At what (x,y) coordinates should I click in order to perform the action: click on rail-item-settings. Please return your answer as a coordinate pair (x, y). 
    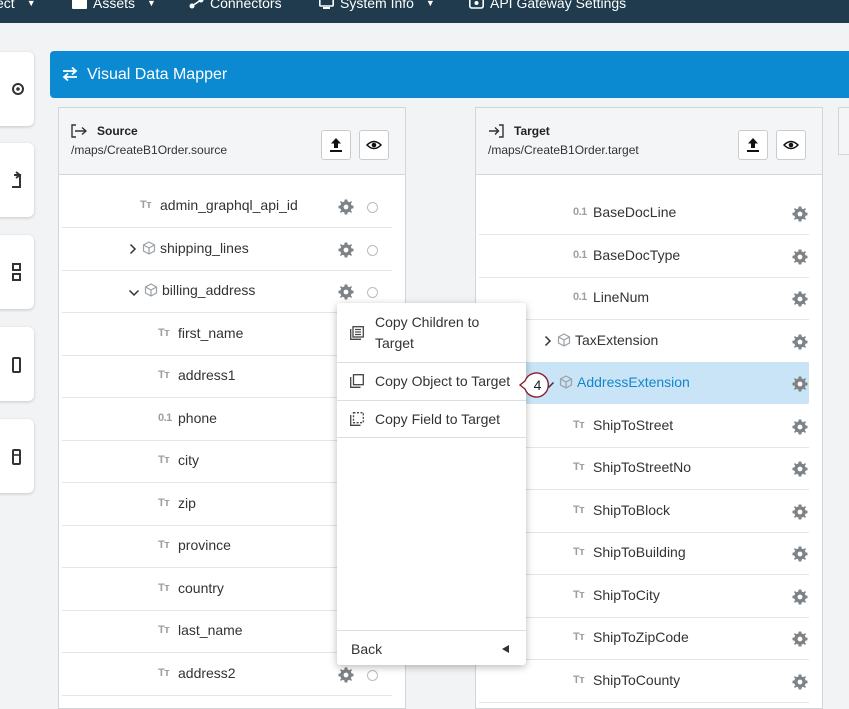
    Looking at the image, I should click on (17, 89).